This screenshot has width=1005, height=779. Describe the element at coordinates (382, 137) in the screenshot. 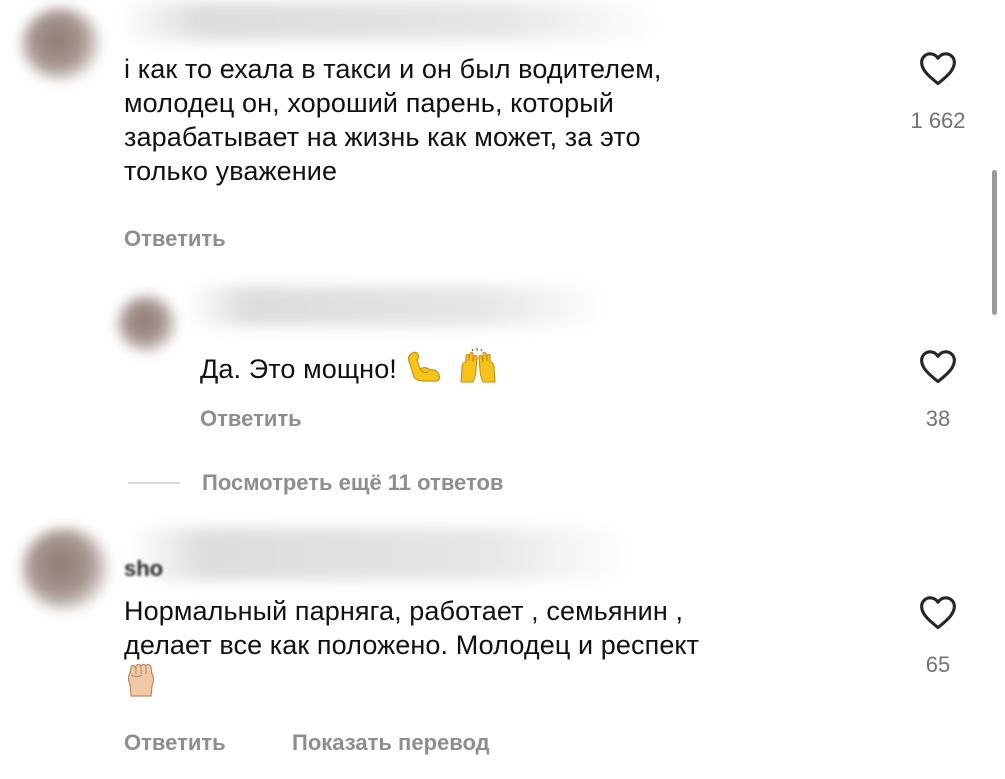

I see `comment-line: зарабатывает на жизнь как может, за это` at that location.